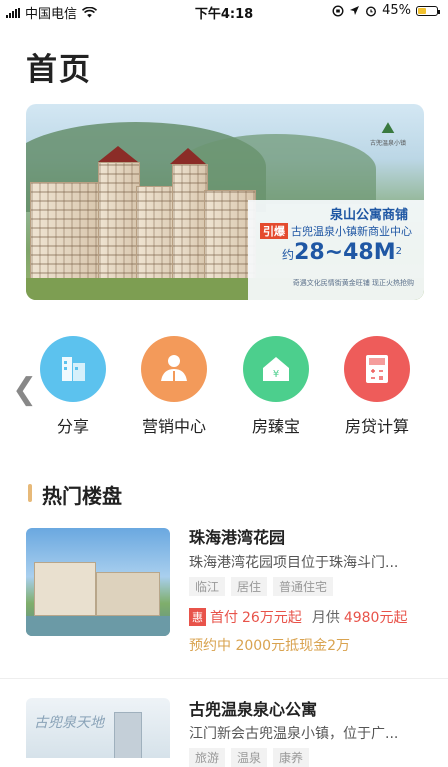 Image resolution: width=448 pixels, height=767 pixels. Describe the element at coordinates (30, 493) in the screenshot. I see `section-accent-bar` at that location.